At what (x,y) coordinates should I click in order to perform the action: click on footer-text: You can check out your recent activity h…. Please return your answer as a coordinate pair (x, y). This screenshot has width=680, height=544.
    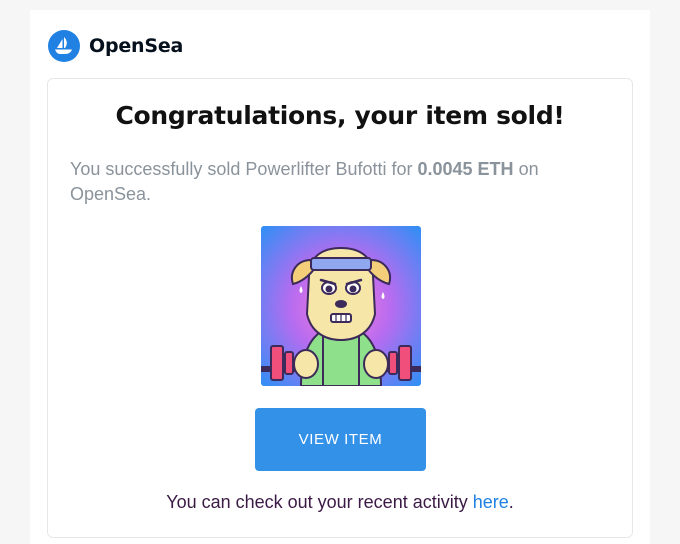
    Looking at the image, I should click on (340, 502).